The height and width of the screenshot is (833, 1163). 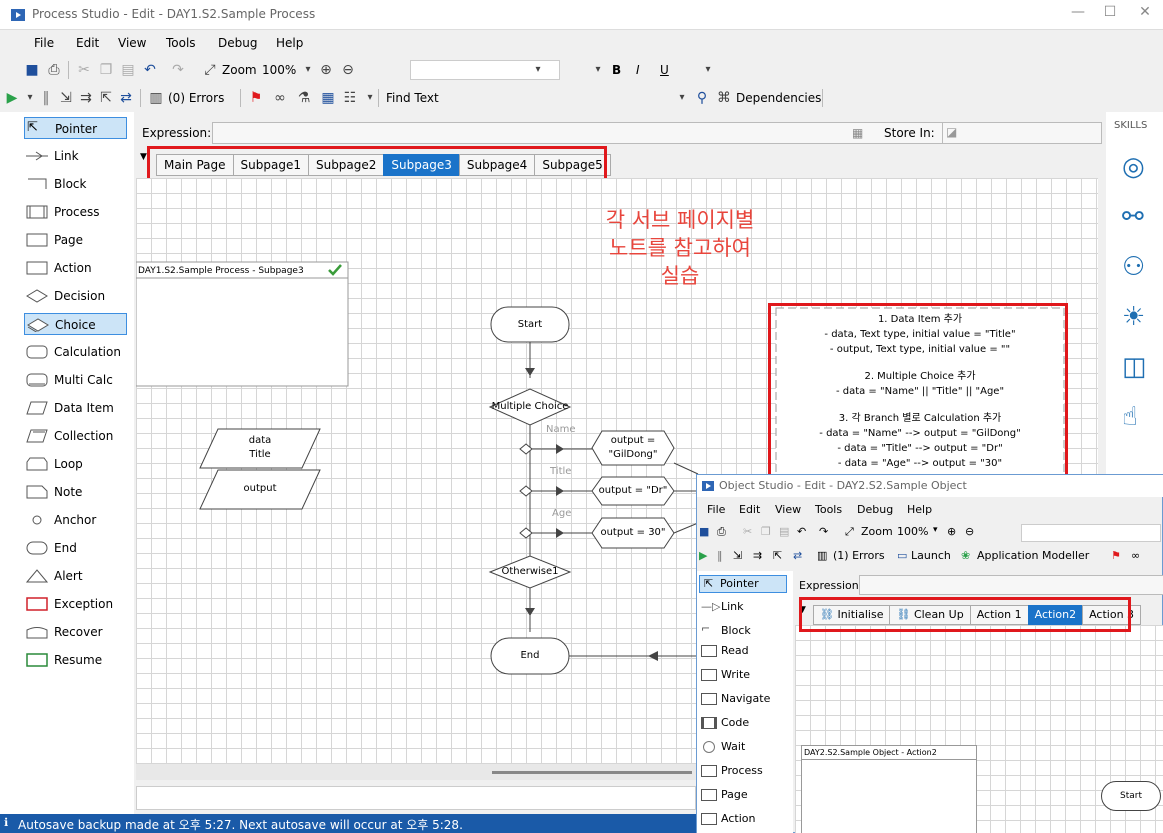 I want to click on validate-icon: ⚗, so click(x=304, y=98).